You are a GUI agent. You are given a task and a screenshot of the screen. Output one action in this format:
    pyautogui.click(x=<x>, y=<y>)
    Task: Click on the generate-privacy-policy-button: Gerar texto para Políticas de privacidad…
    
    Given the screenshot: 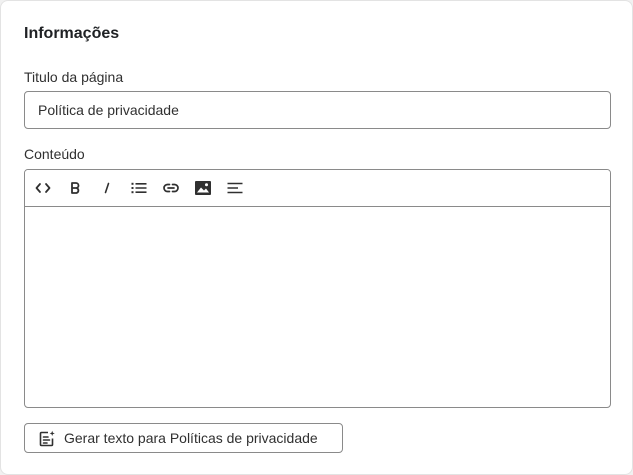 What is the action you would take?
    pyautogui.click(x=183, y=438)
    